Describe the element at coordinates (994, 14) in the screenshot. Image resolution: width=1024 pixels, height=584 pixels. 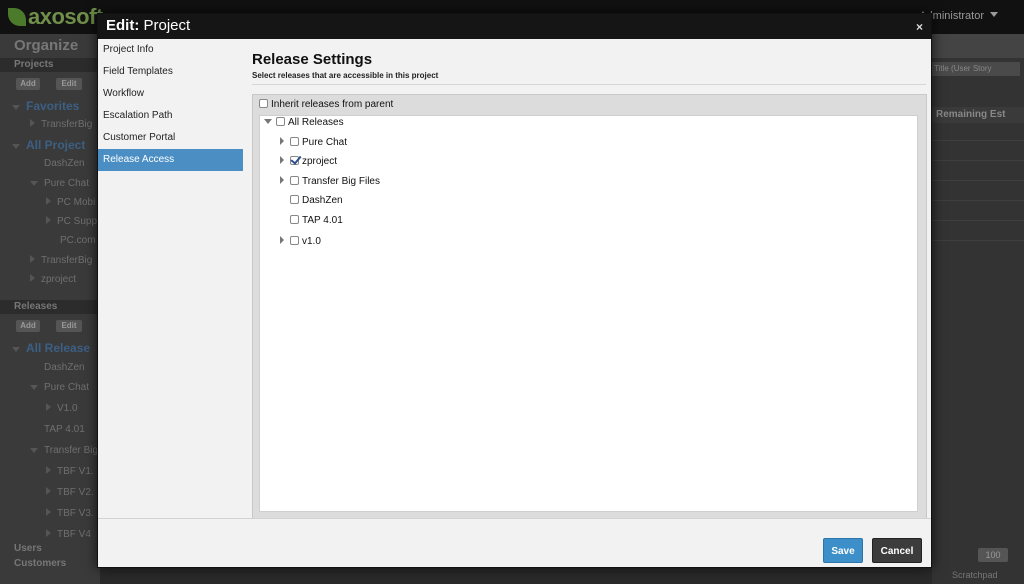
I see `chevron-down-icon` at that location.